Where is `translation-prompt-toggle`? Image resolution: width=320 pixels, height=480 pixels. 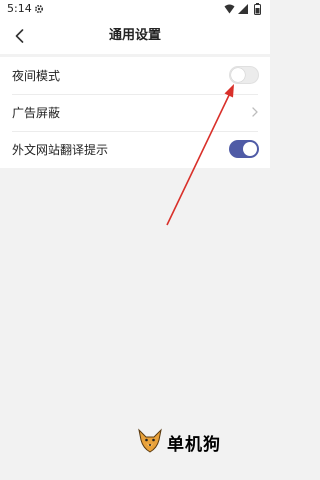
translation-prompt-toggle is located at coordinates (244, 149).